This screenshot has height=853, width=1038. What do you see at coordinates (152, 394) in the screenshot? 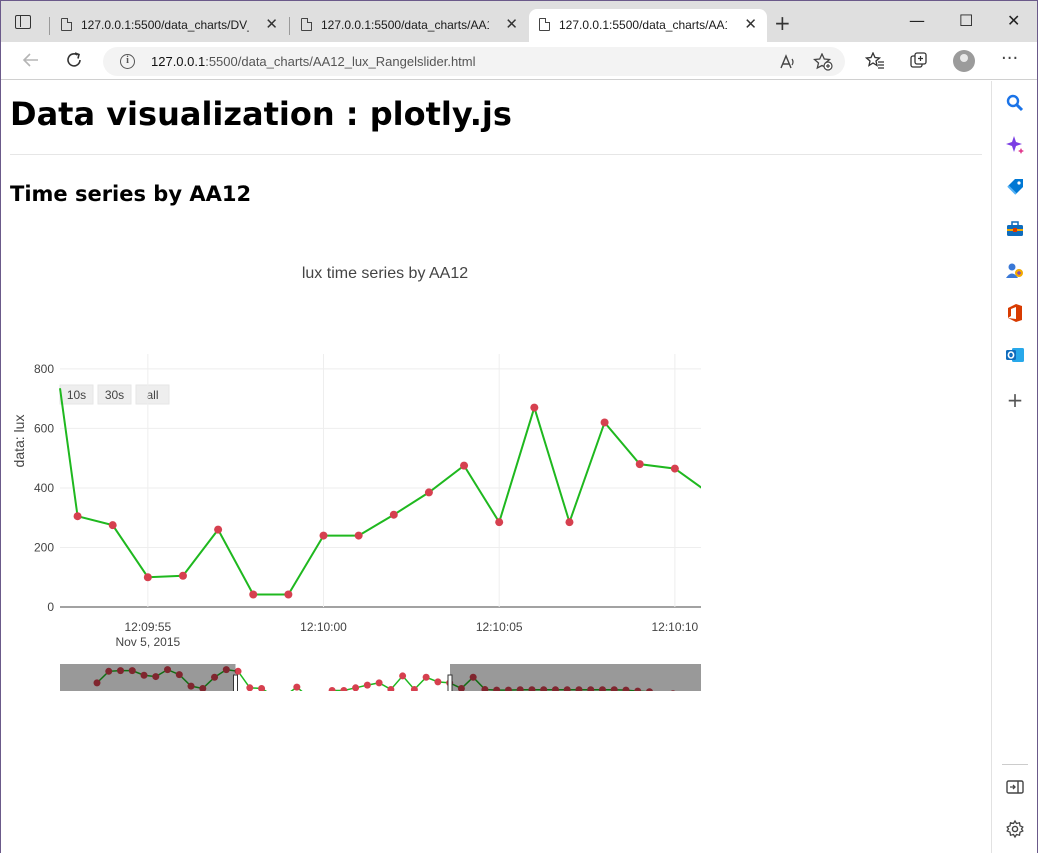
I see `range-button-all: all` at bounding box center [152, 394].